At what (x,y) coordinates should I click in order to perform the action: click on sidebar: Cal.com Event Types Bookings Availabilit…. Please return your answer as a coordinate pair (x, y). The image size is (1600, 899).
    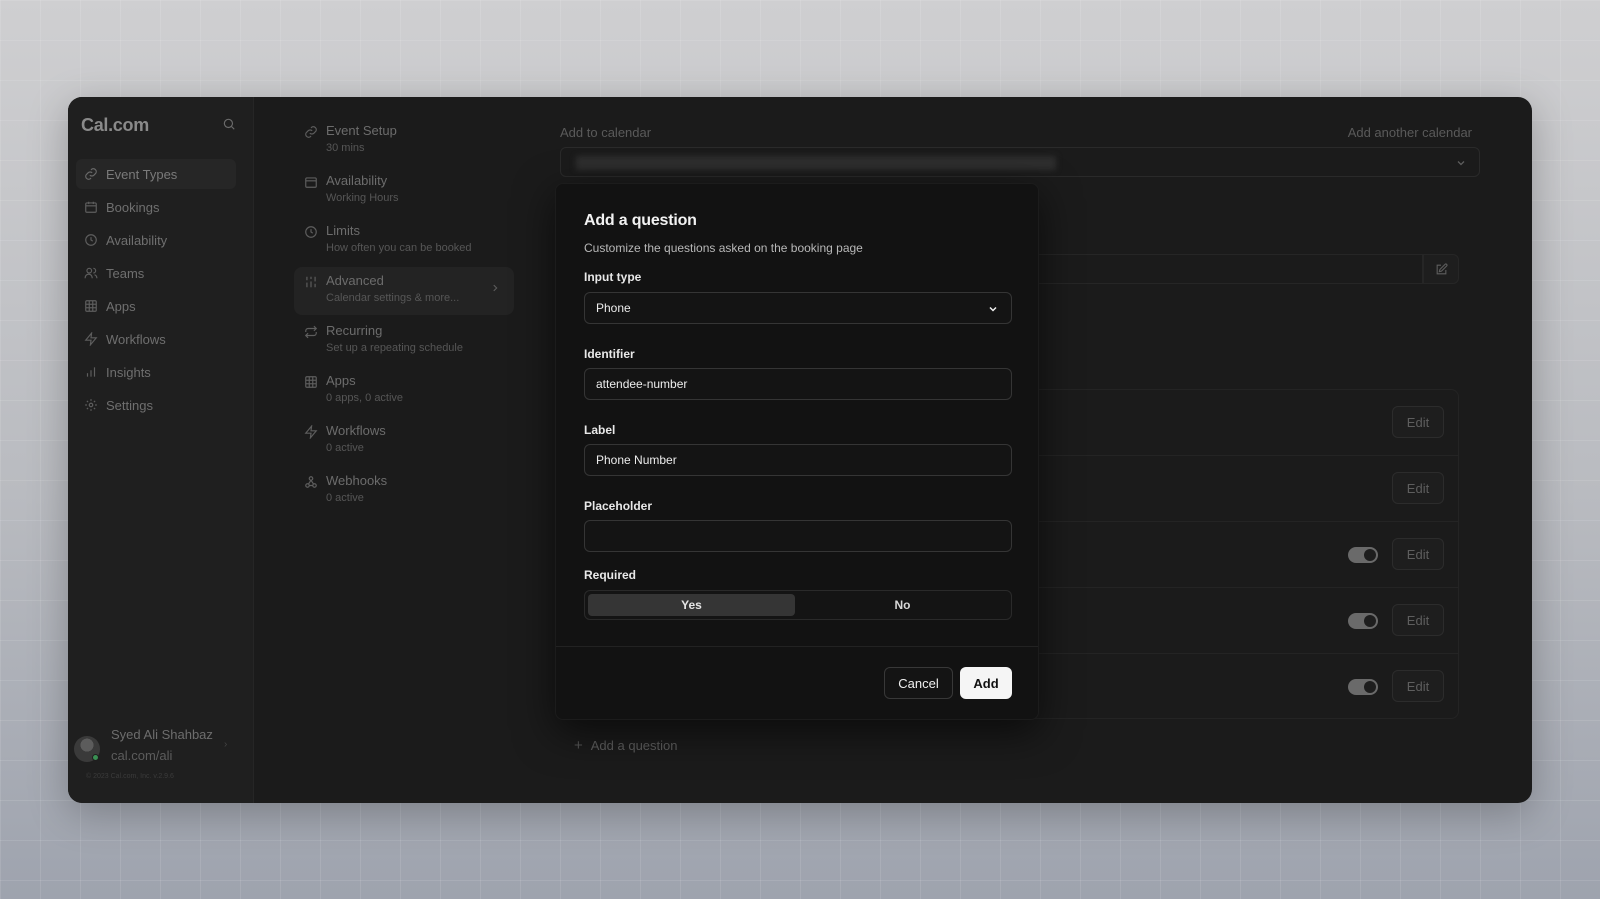
    Looking at the image, I should click on (161, 450).